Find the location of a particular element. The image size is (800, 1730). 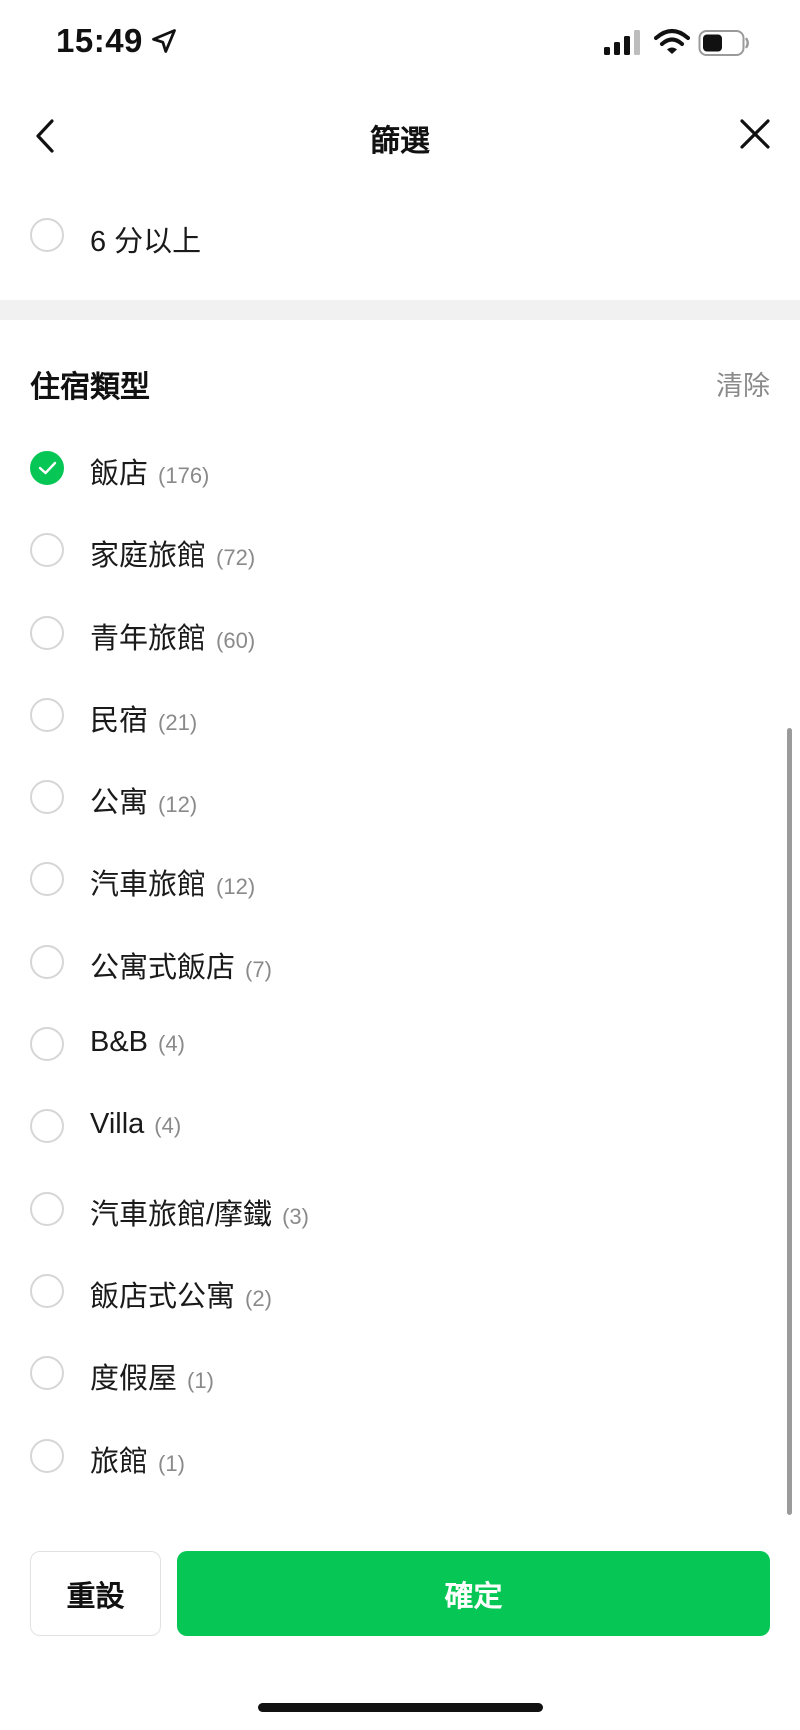

option-label: Villa is located at coordinates (117, 1124).